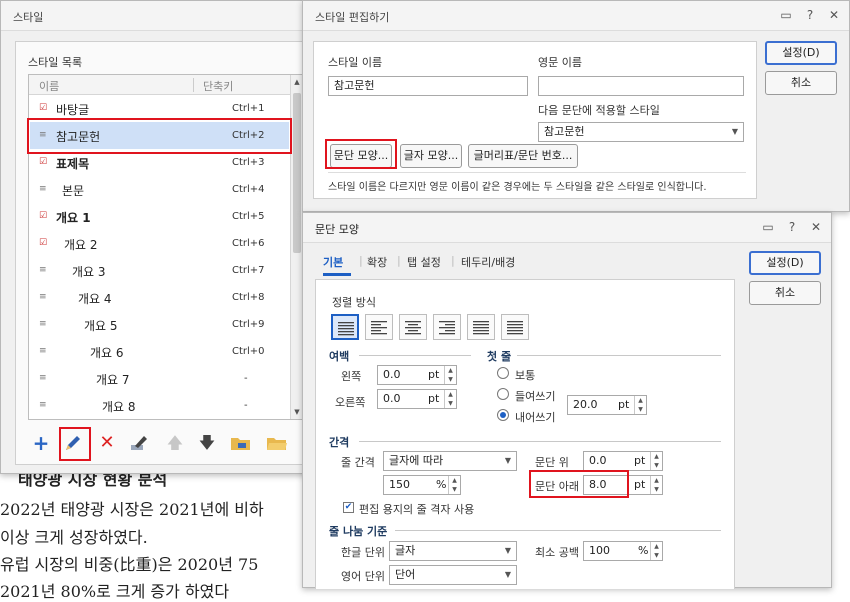 This screenshot has height=602, width=850. I want to click on style-list-item: ≡ 개요 4 Ctrl+8, so click(159, 297).